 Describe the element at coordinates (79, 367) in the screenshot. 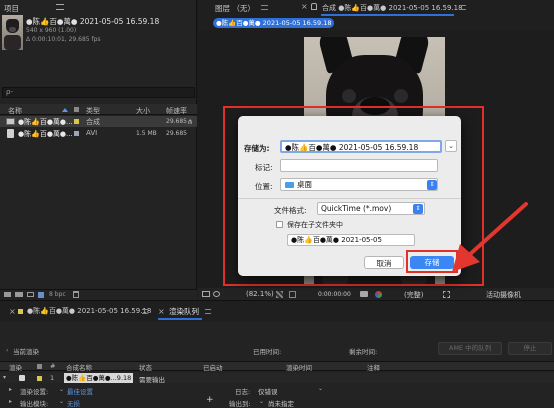

I see `col-comp-name-header: 合成名称` at that location.